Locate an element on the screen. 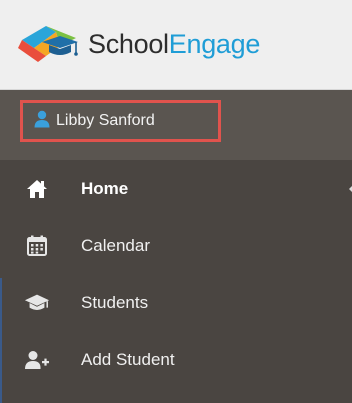 The width and height of the screenshot is (352, 403). brand-part-school: School is located at coordinates (128, 43).